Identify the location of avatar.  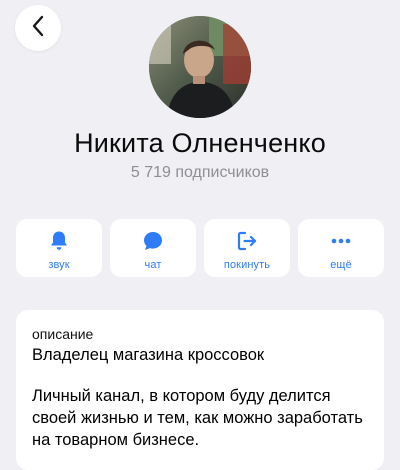
(200, 67).